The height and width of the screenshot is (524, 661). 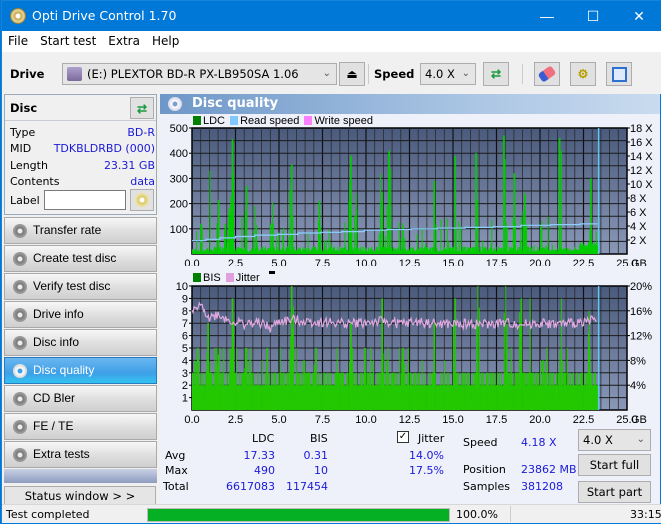 I want to click on y2-tick-label: 20%, so click(x=641, y=287).